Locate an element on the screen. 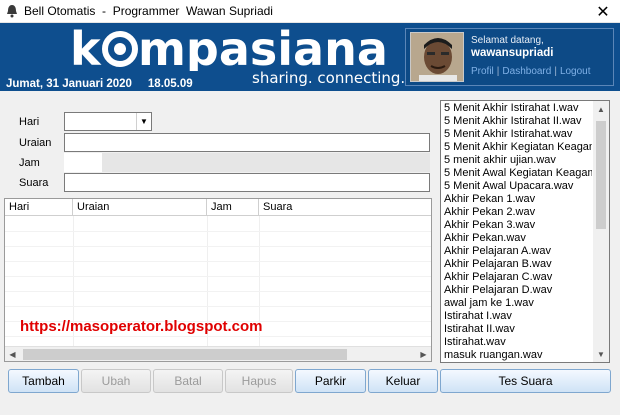 This screenshot has height=415, width=620. uraian-input is located at coordinates (247, 142).